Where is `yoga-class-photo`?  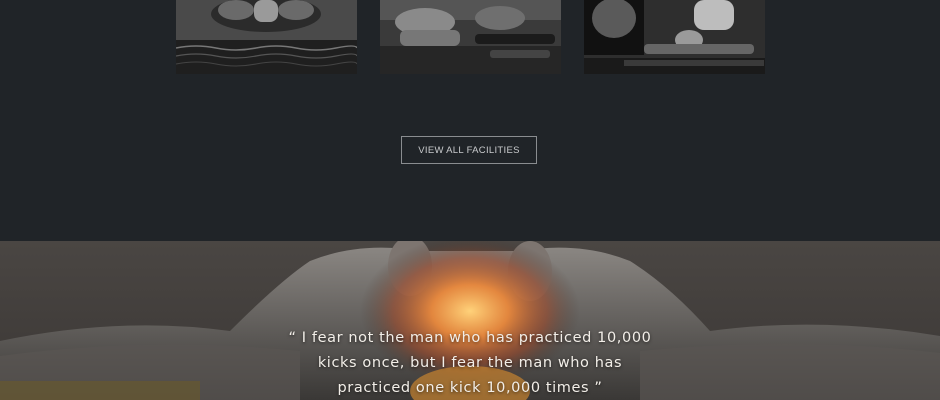 yoga-class-photo is located at coordinates (470, 37).